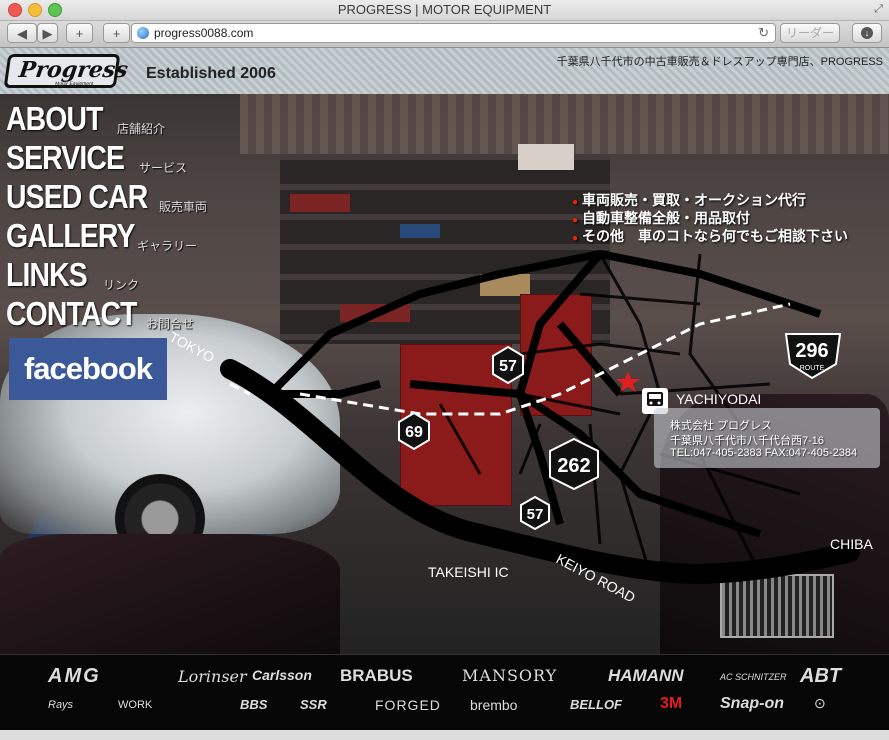 This screenshot has width=889, height=740. I want to click on add-bookmark-button: +, so click(116, 33).